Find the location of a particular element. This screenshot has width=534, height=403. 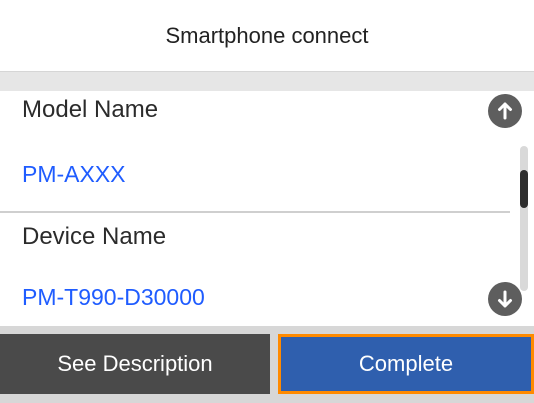

divider is located at coordinates (255, 212).